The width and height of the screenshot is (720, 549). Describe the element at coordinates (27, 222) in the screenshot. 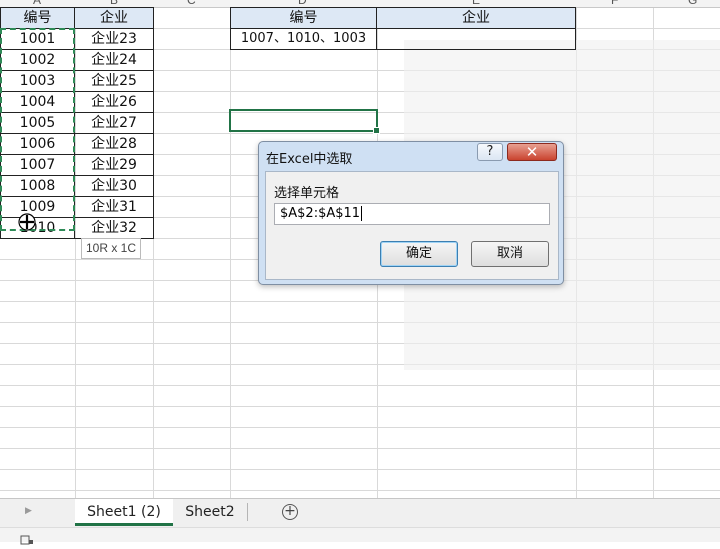

I see `move-cursor-icon` at that location.